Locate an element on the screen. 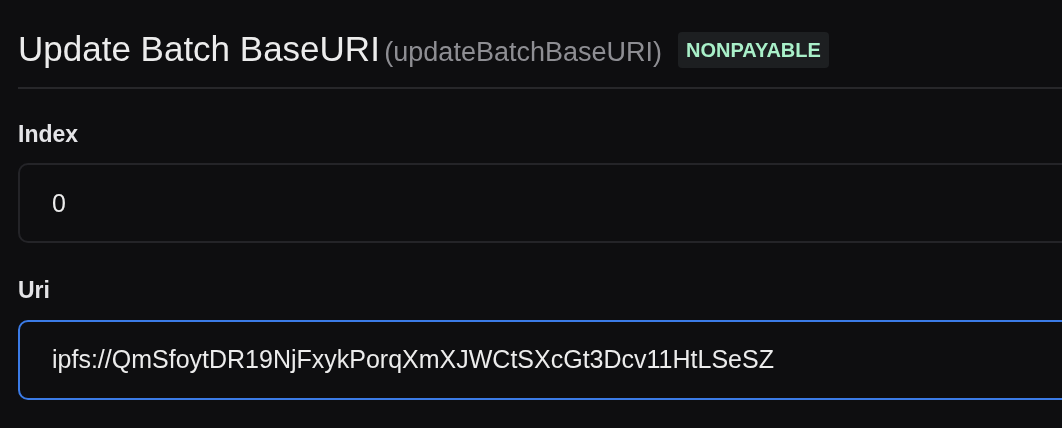  field-label: Index is located at coordinates (49, 134).